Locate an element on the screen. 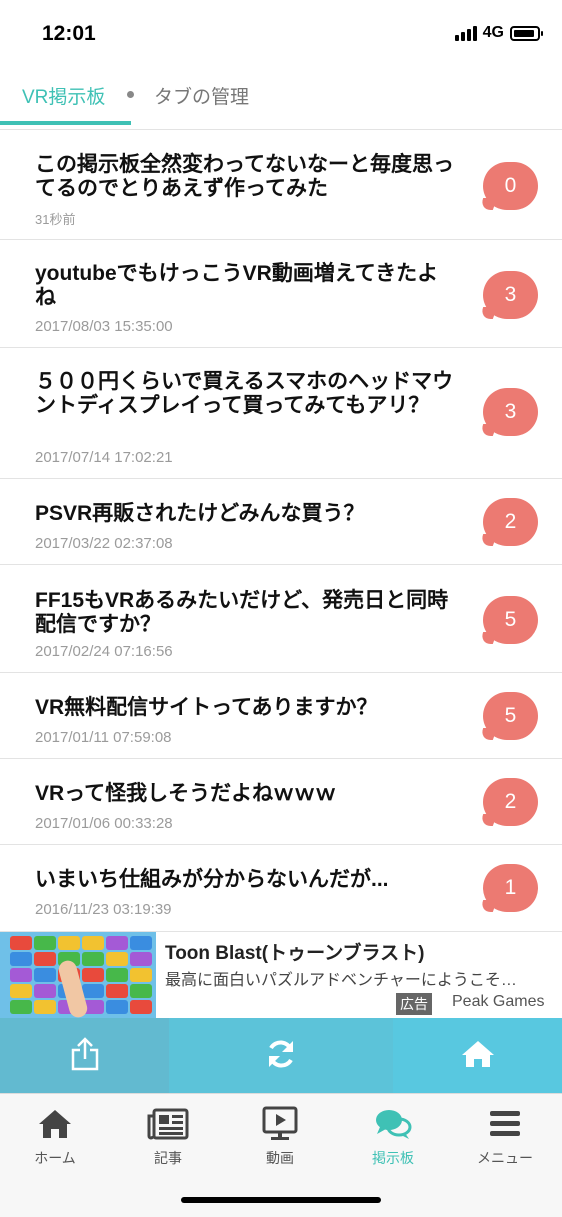  signal-icon is located at coordinates (465, 33).